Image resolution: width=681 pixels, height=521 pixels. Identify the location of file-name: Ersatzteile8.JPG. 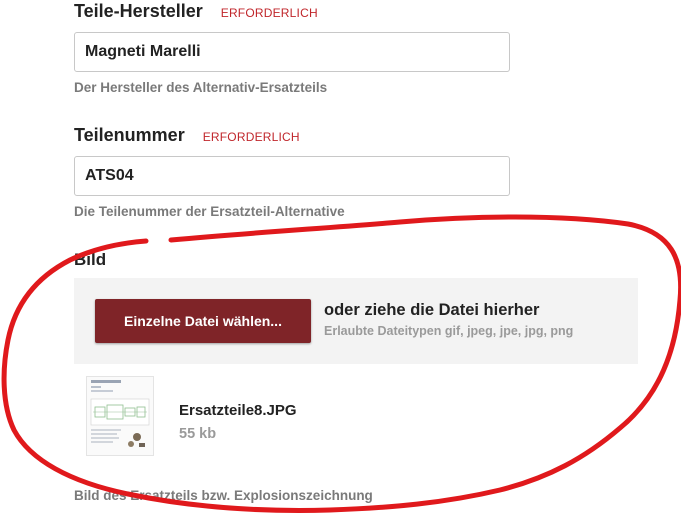
(238, 410).